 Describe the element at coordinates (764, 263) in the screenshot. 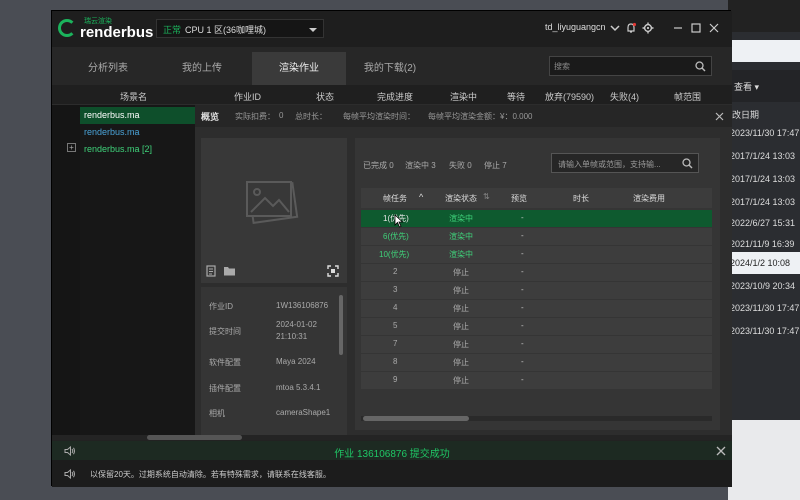

I see `bg-date-row-selected: 2024/1/2 10:08` at that location.